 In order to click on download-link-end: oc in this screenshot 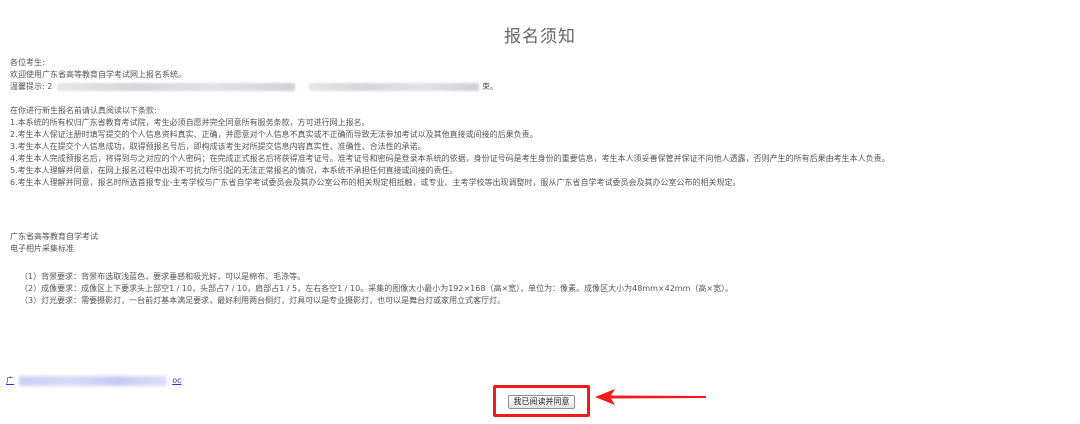, I will do `click(176, 380)`.